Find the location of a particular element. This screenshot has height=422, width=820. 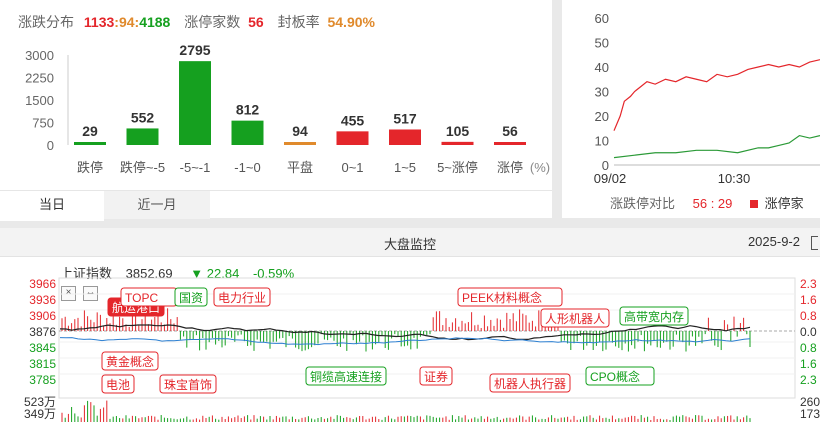

ratio-legend-value: 56 : 29 is located at coordinates (712, 203).